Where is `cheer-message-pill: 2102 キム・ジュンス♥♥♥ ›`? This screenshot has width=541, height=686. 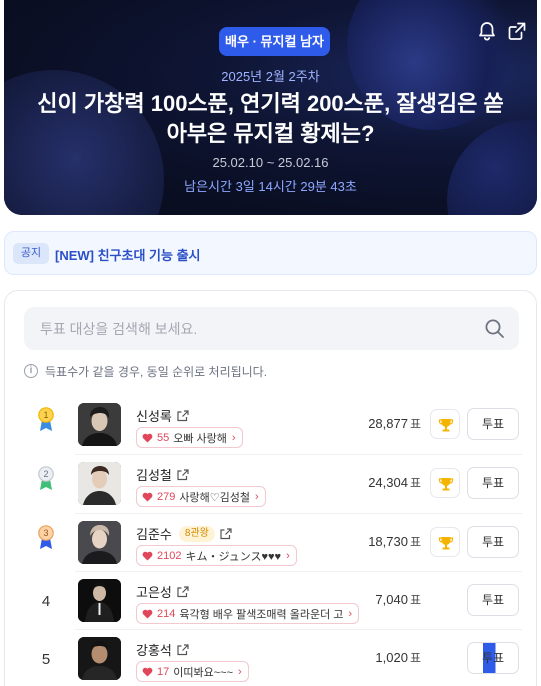
cheer-message-pill: 2102 キム・ジュンス♥♥♥ › is located at coordinates (216, 555).